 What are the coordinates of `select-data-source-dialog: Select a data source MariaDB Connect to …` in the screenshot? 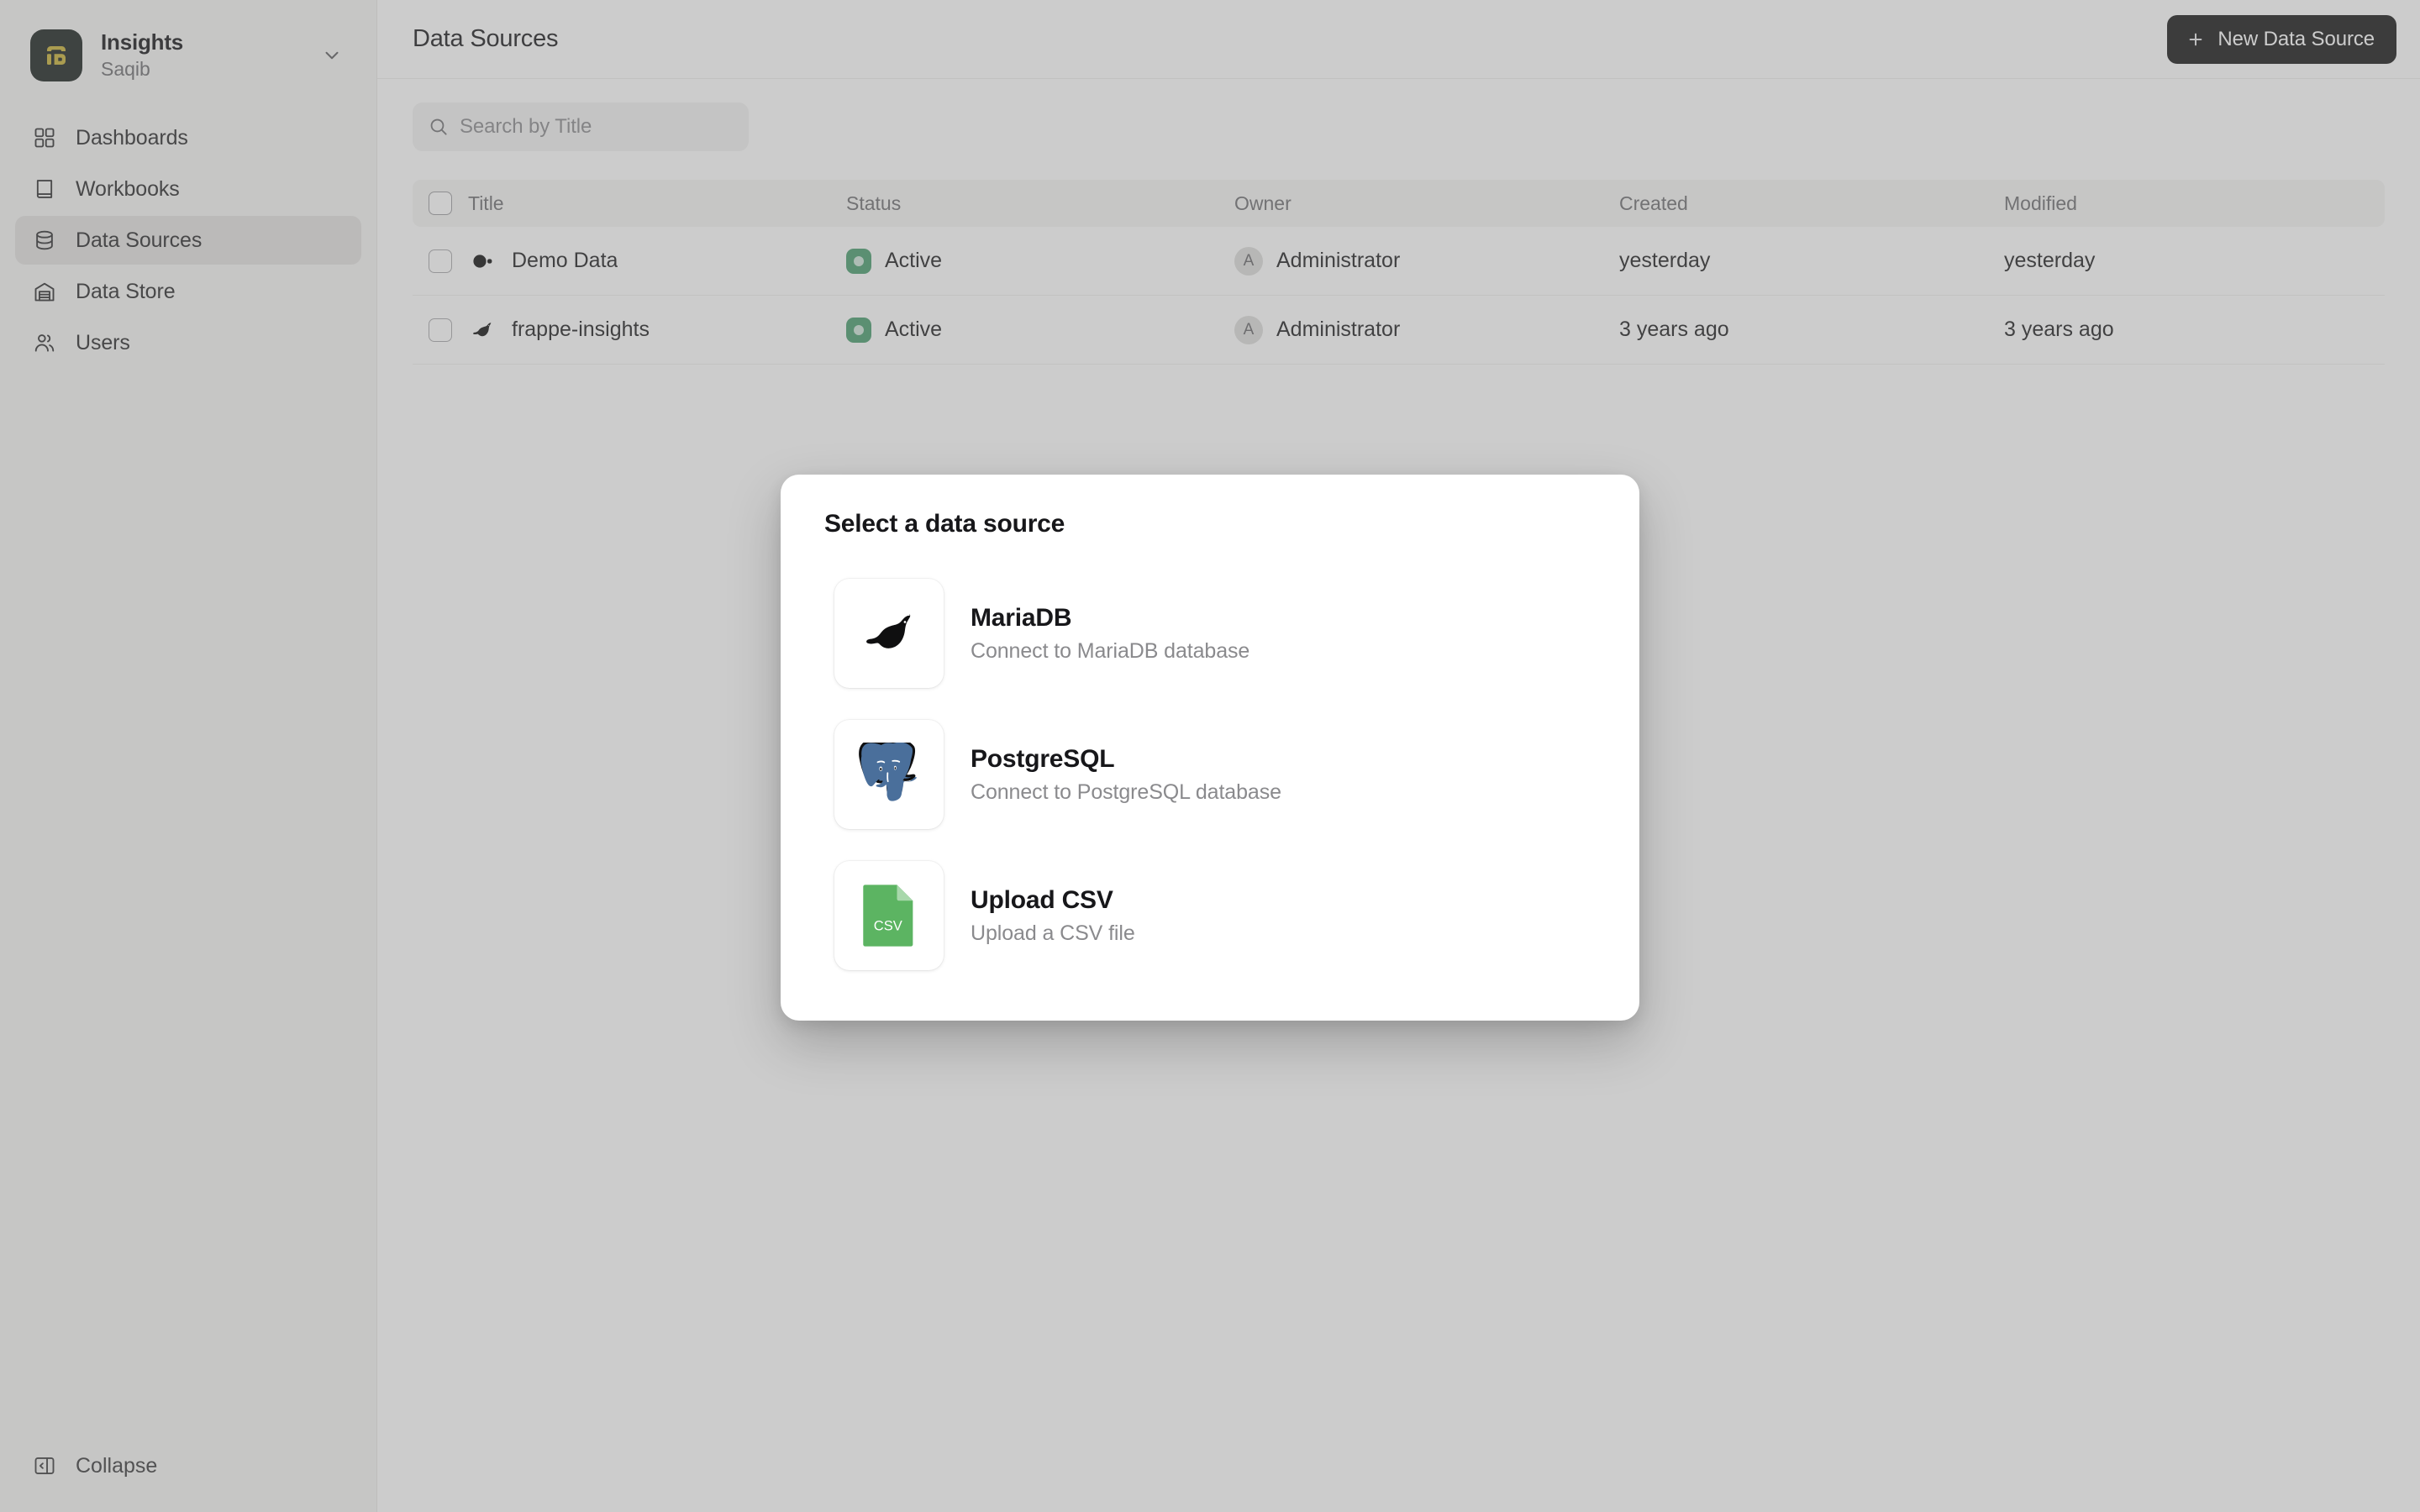 It's located at (1210, 748).